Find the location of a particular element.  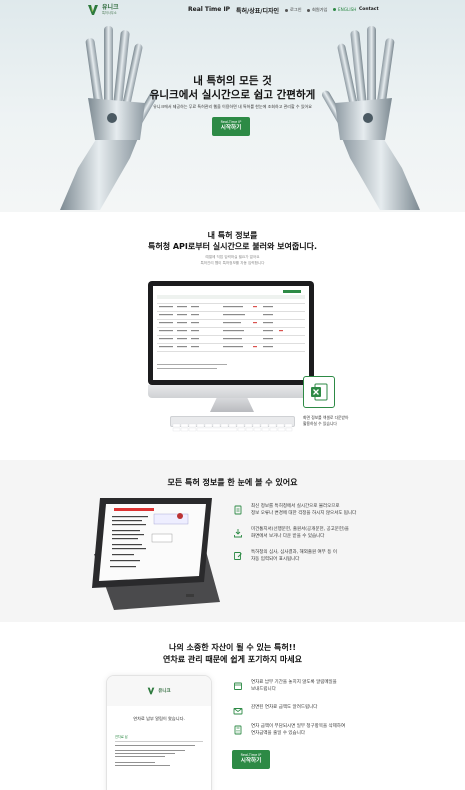

calculator-icon is located at coordinates (238, 730).